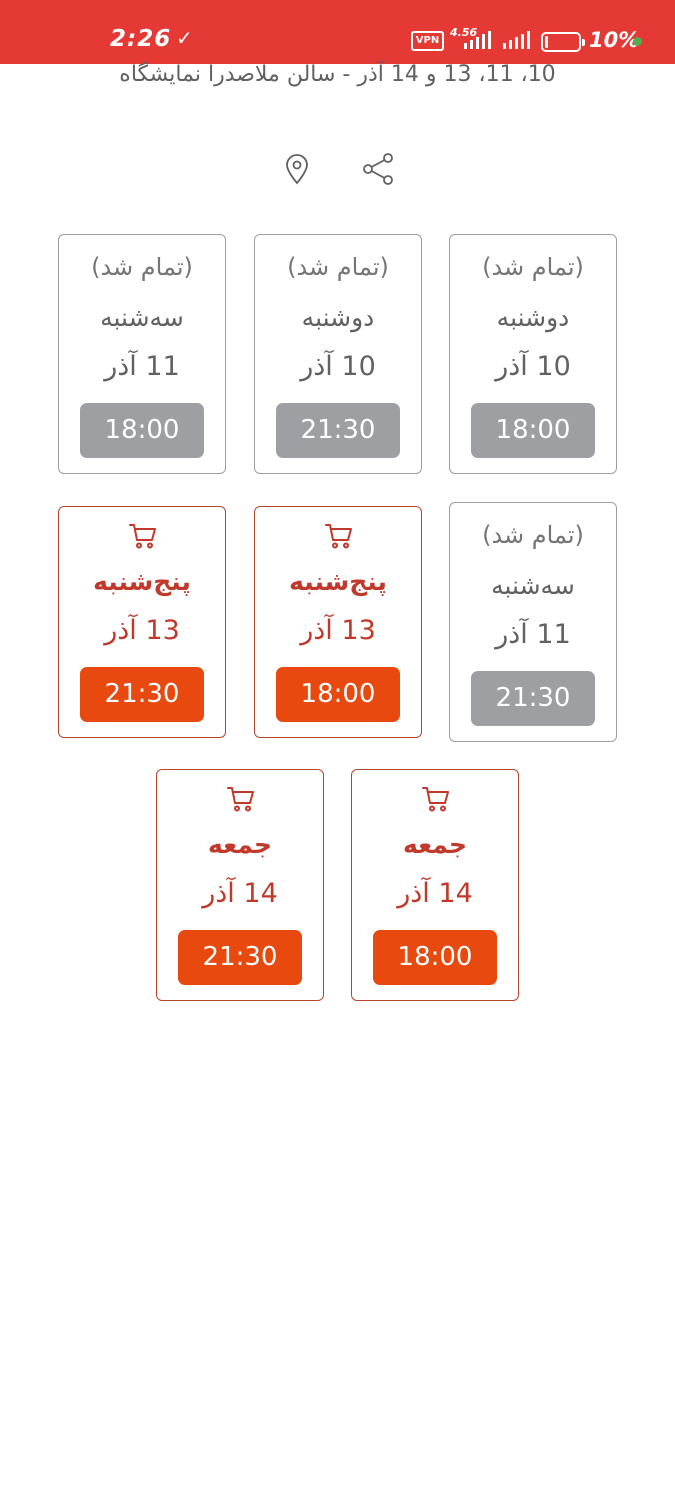  I want to click on battery-icon, so click(563, 42).